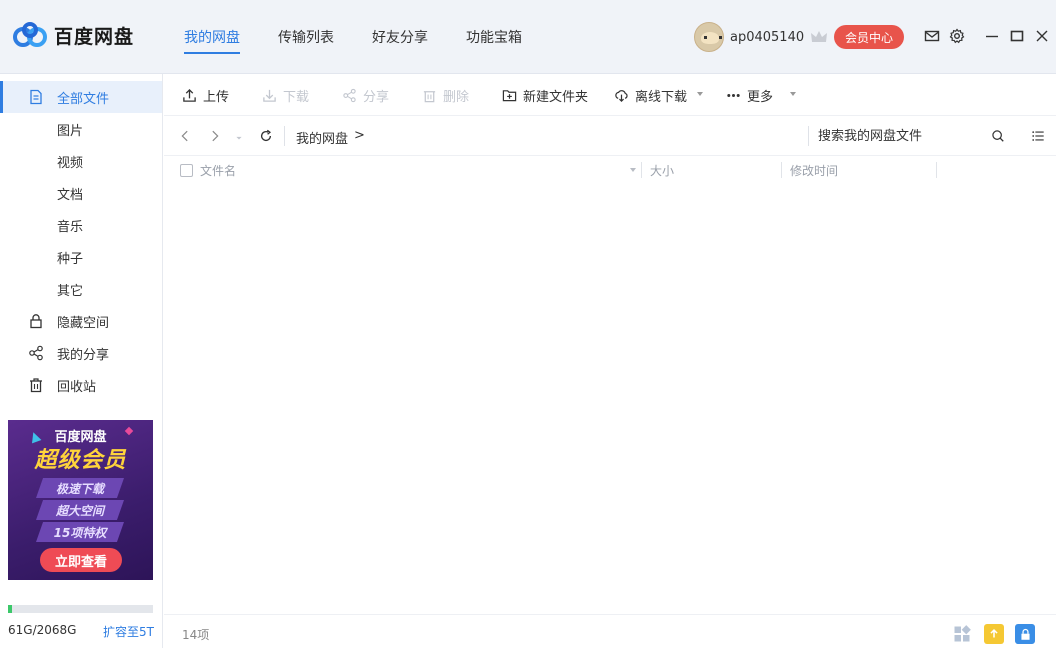  I want to click on download-button: 下载, so click(286, 95).